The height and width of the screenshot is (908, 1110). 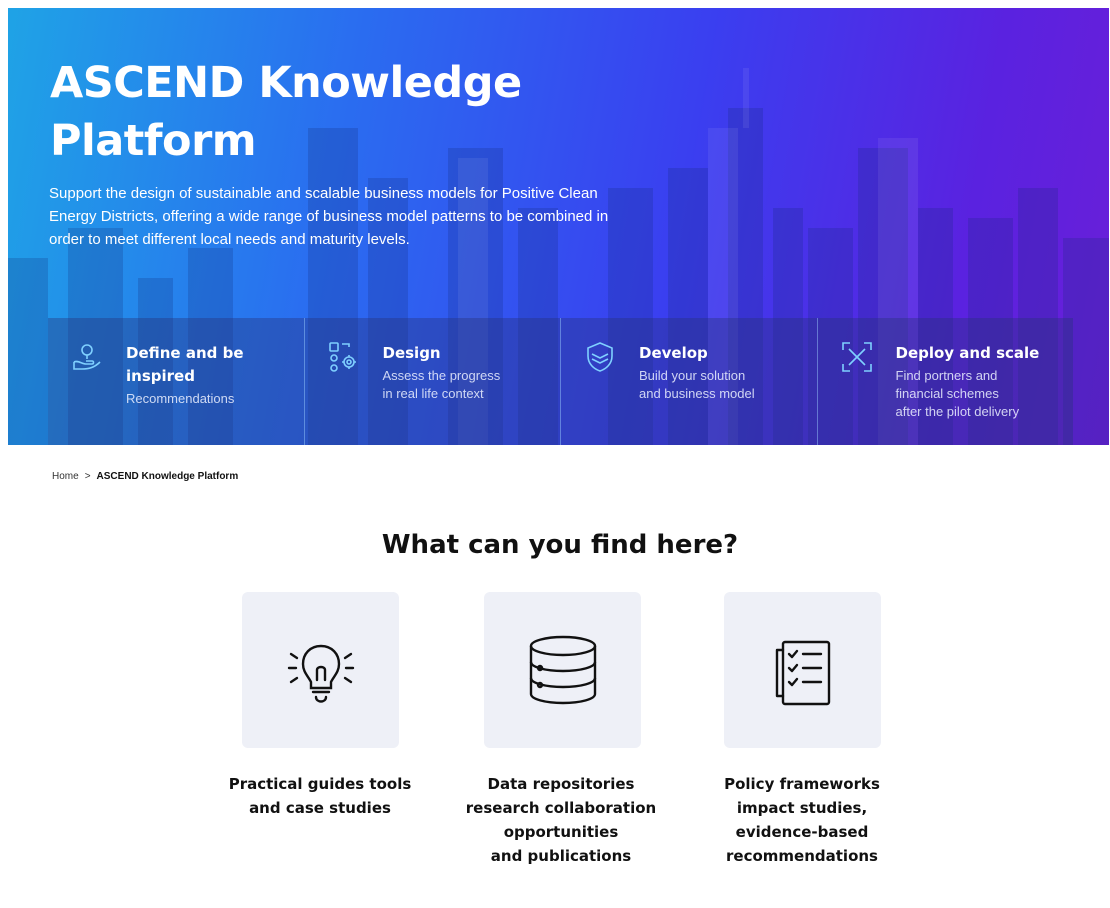 What do you see at coordinates (600, 357) in the screenshot?
I see `layers-shield-icon` at bounding box center [600, 357].